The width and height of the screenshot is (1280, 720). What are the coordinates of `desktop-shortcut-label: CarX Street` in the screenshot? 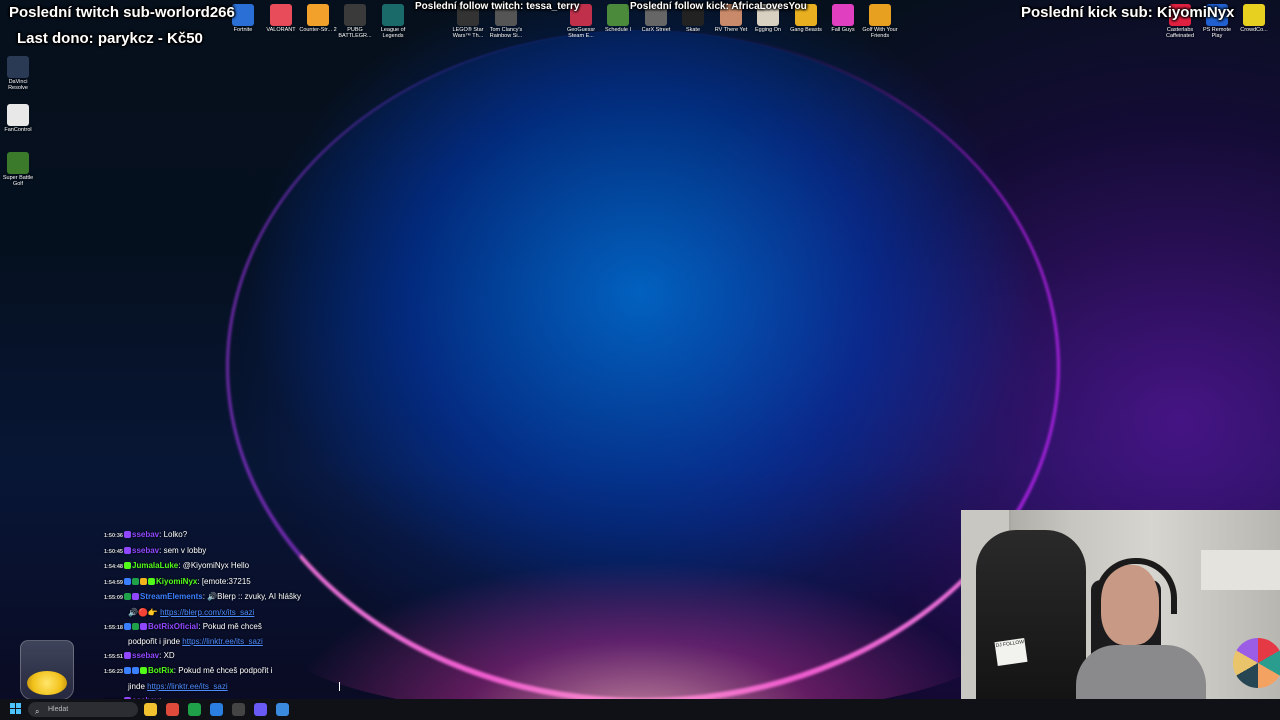 It's located at (656, 30).